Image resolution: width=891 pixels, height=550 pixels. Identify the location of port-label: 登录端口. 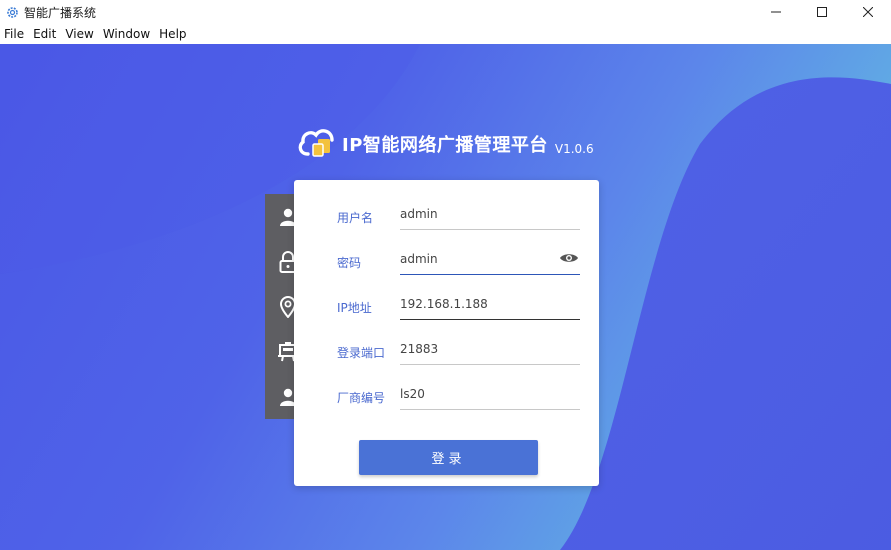
(361, 353).